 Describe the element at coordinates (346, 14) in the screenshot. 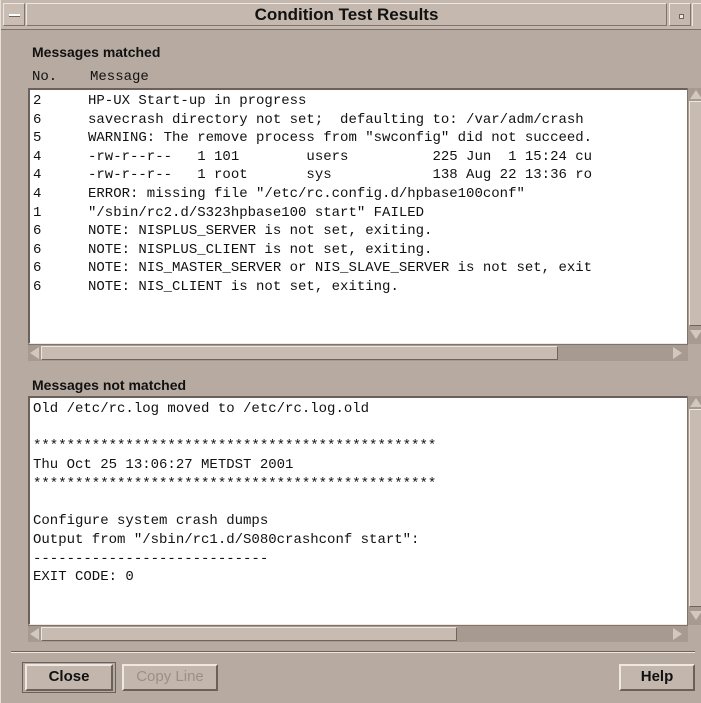

I see `window-title: Condition Test Results` at that location.